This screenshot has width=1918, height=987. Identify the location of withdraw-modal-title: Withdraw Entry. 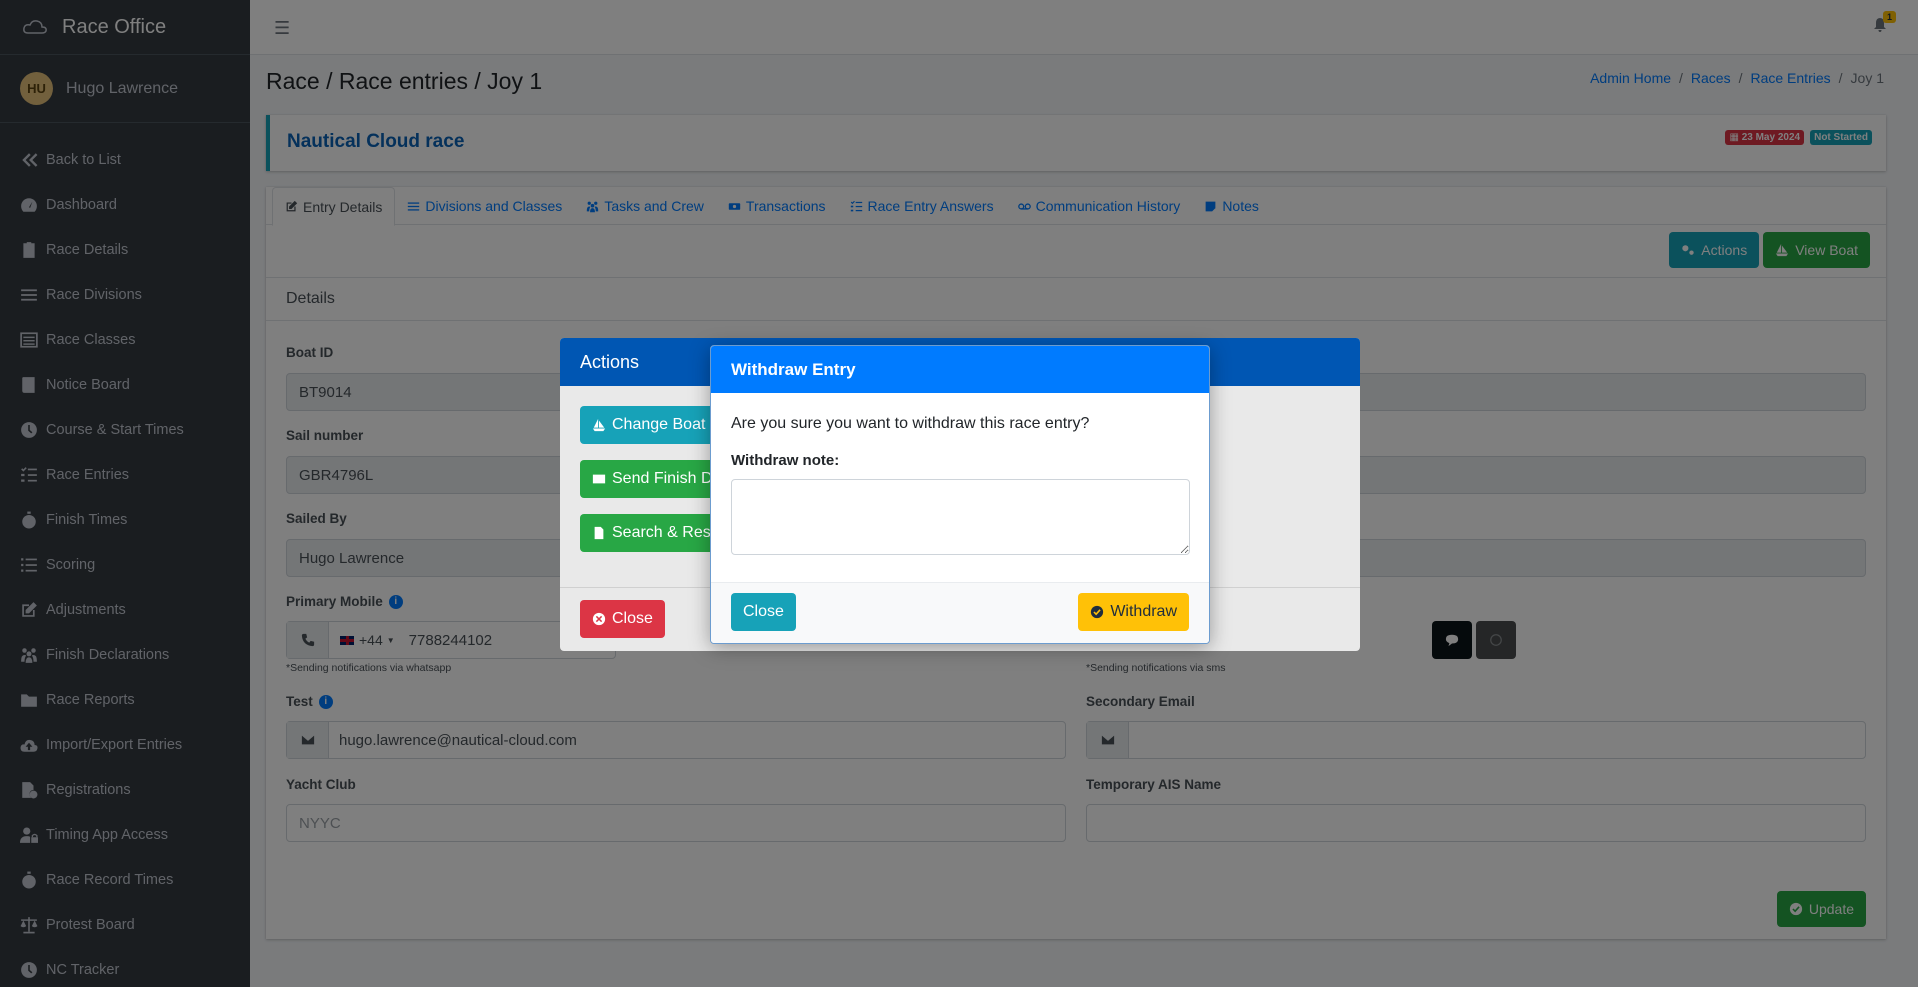
(960, 369).